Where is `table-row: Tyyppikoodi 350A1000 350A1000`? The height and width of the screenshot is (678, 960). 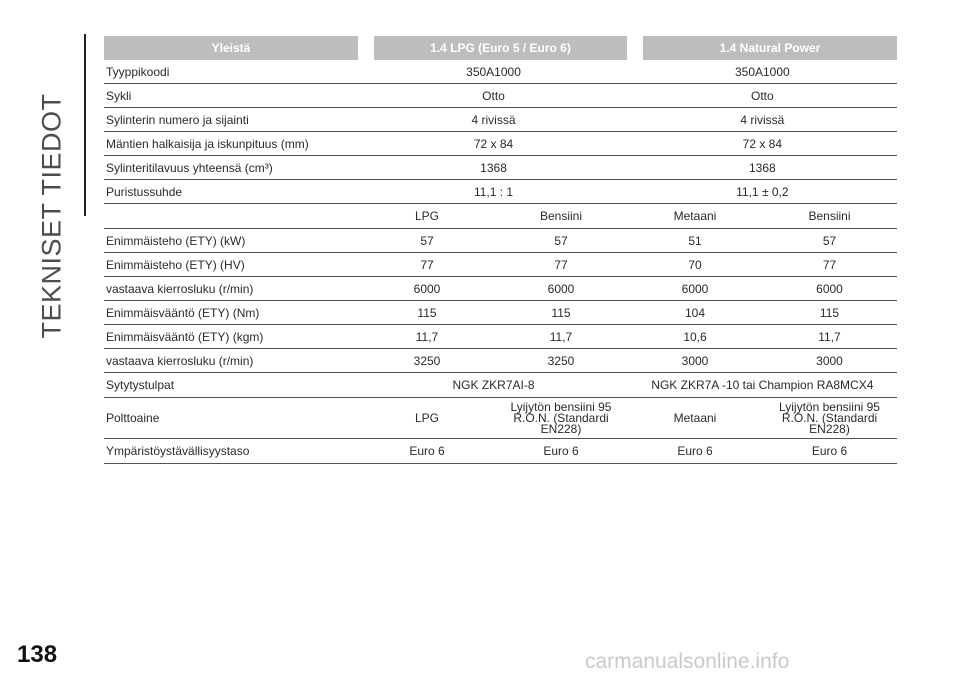 table-row: Tyyppikoodi 350A1000 350A1000 is located at coordinates (500, 72).